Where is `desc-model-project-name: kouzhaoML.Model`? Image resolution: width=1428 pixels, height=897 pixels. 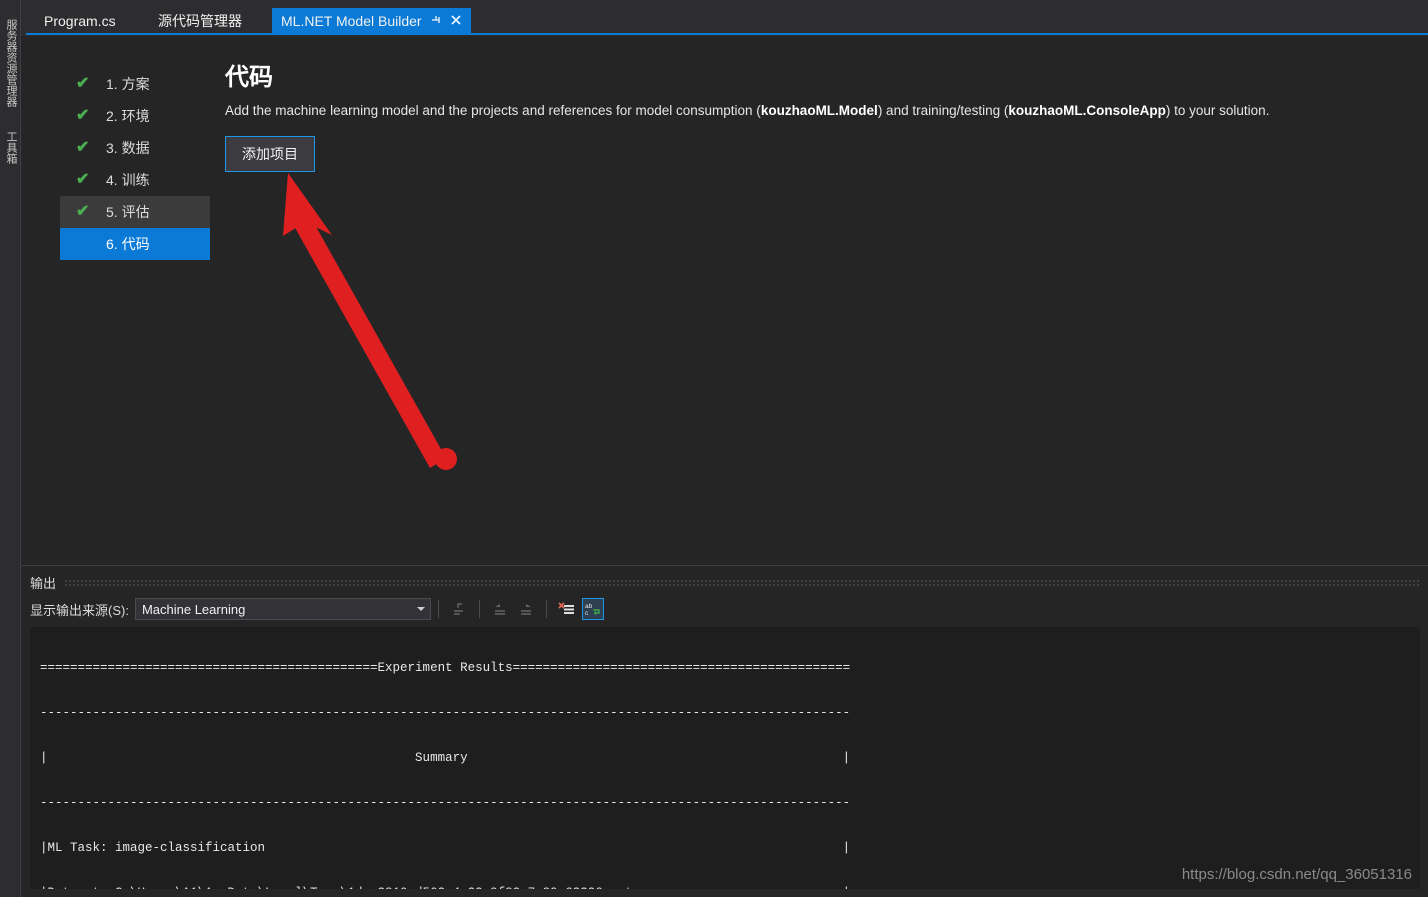 desc-model-project-name: kouzhaoML.Model is located at coordinates (819, 110).